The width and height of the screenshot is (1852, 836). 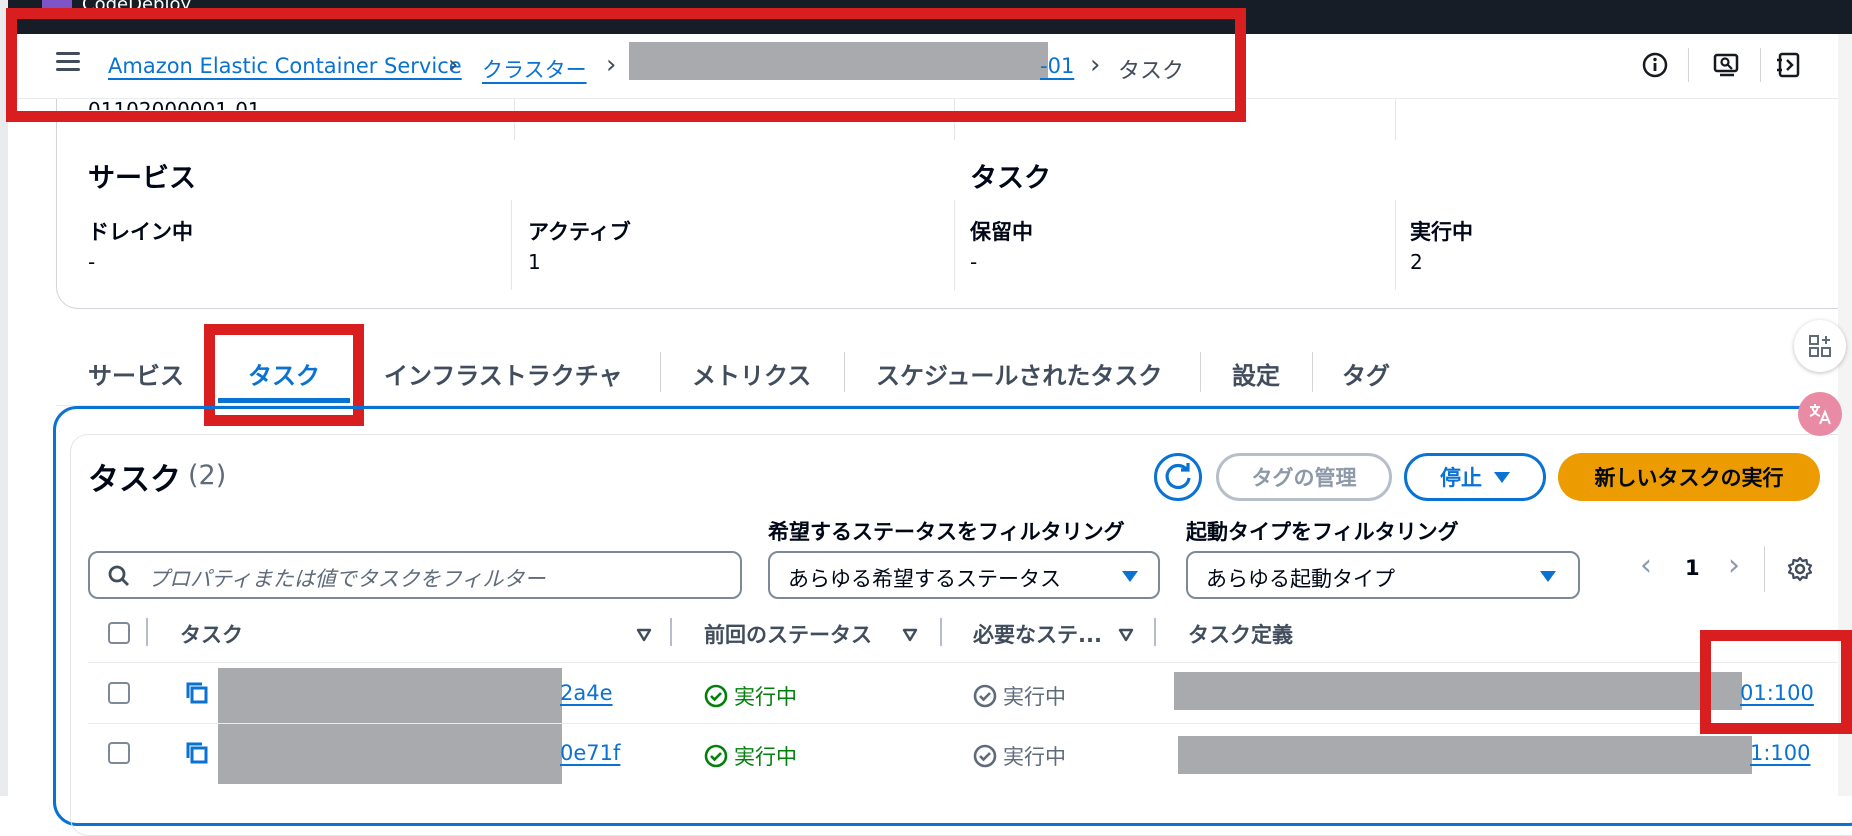 I want to click on pager-next-icon: ›, so click(x=1734, y=565).